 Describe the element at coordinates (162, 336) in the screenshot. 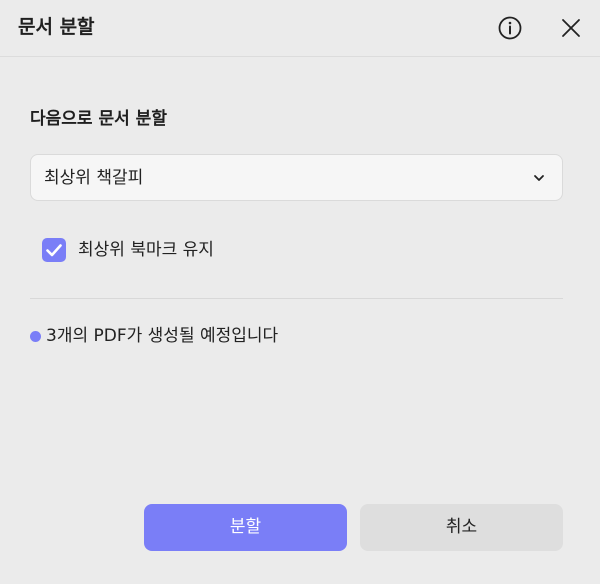

I see `result-info-text: 3개의 PDF가 생성될 예정입니다` at that location.